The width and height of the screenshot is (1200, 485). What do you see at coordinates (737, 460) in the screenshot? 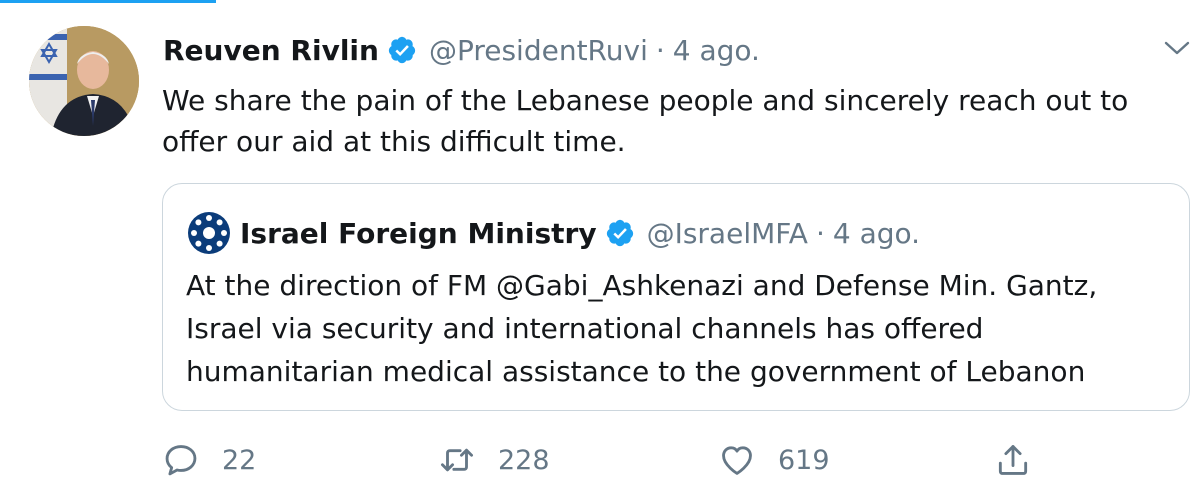
I see `like-icon` at bounding box center [737, 460].